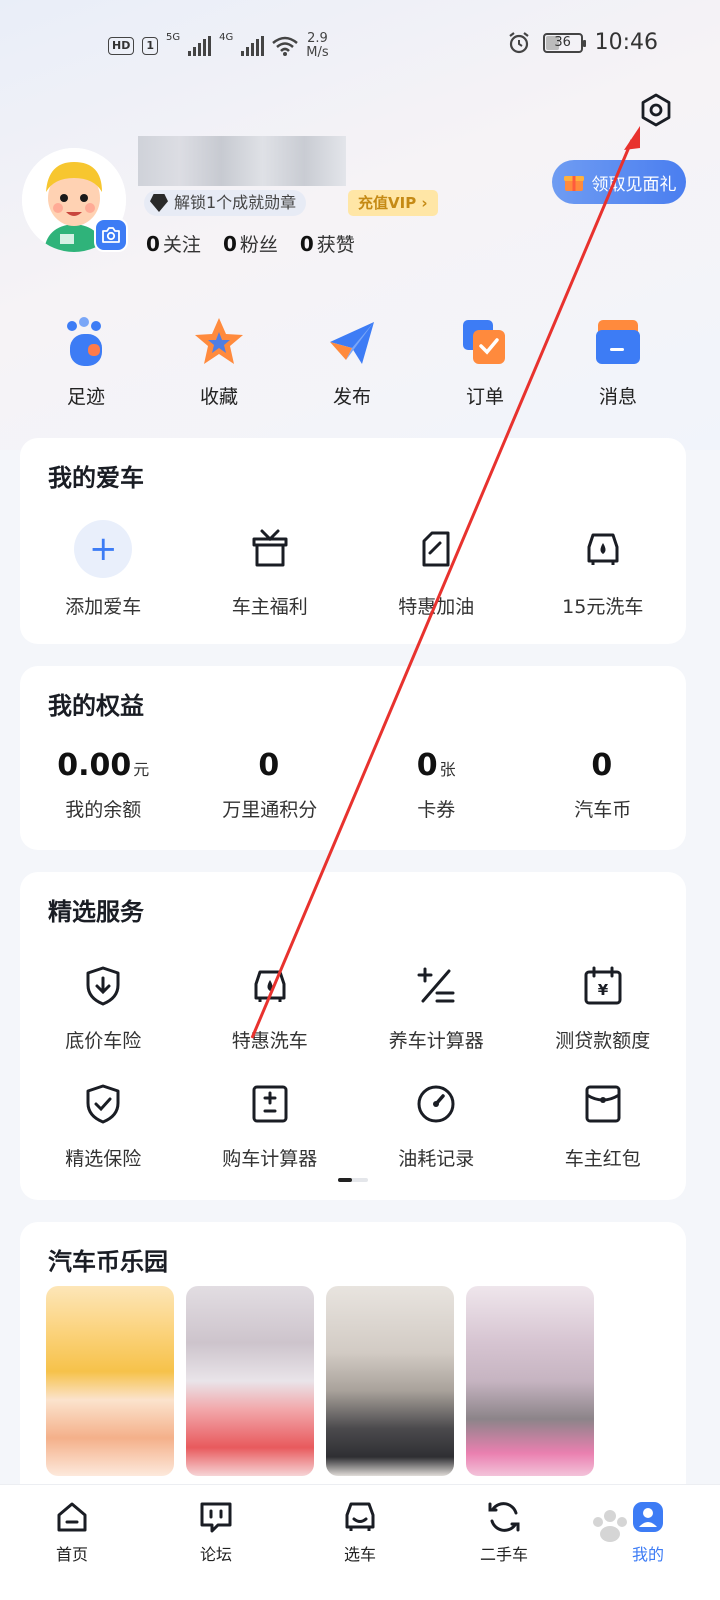  Describe the element at coordinates (270, 1007) in the screenshot. I see `service-discount-car-wash: 特惠洗车` at that location.